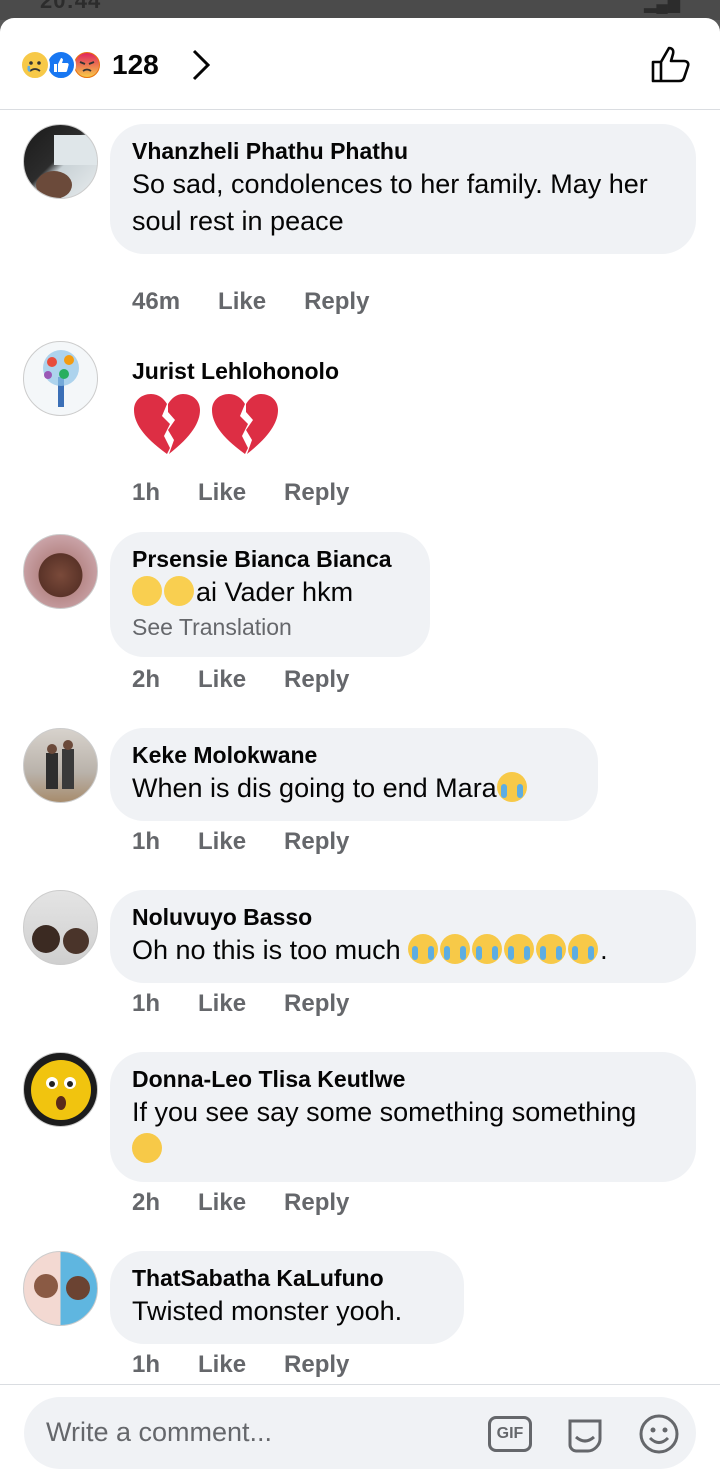 The height and width of the screenshot is (1475, 720). I want to click on reactions-header: 128, so click(360, 64).